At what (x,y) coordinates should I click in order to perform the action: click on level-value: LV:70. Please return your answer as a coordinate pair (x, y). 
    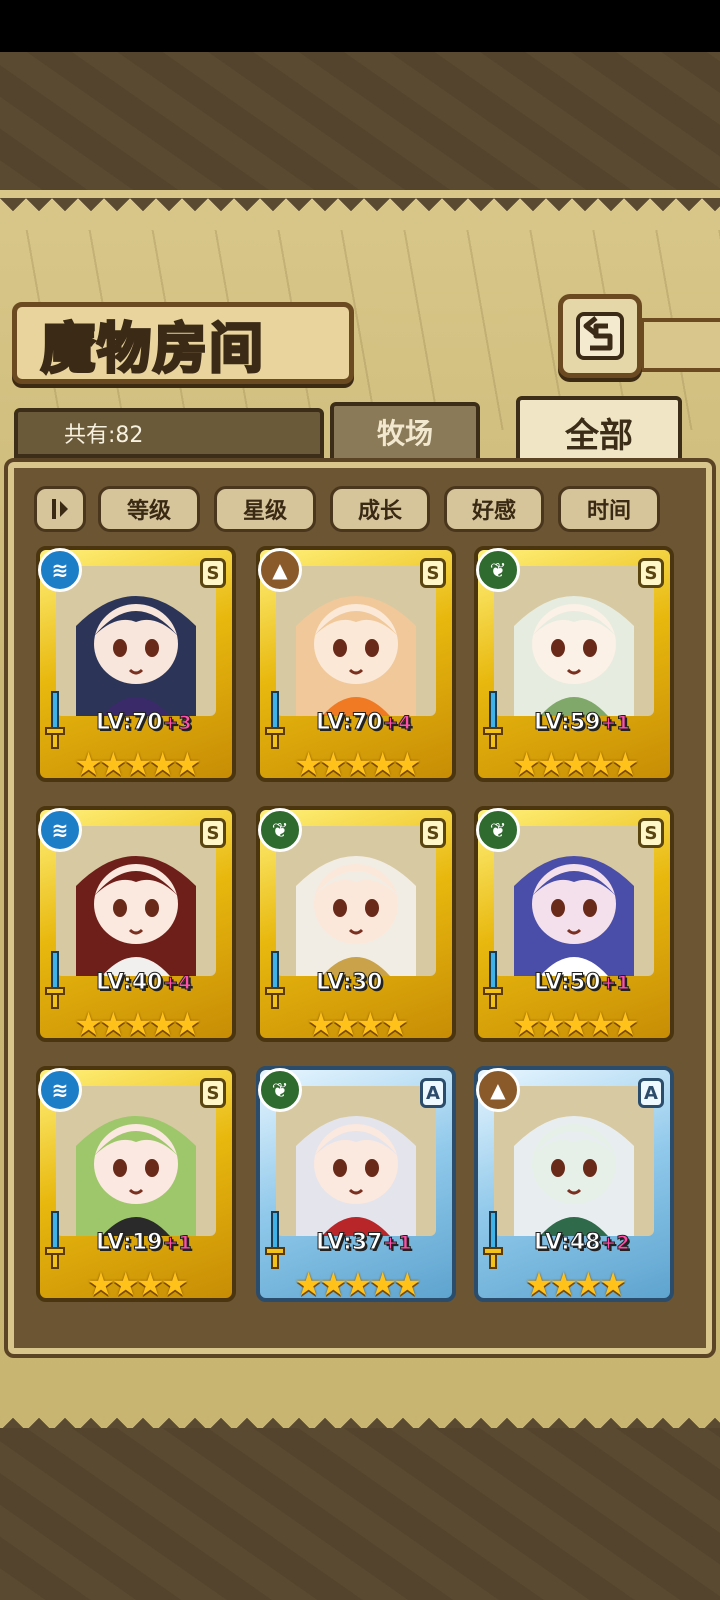
    Looking at the image, I should click on (349, 723).